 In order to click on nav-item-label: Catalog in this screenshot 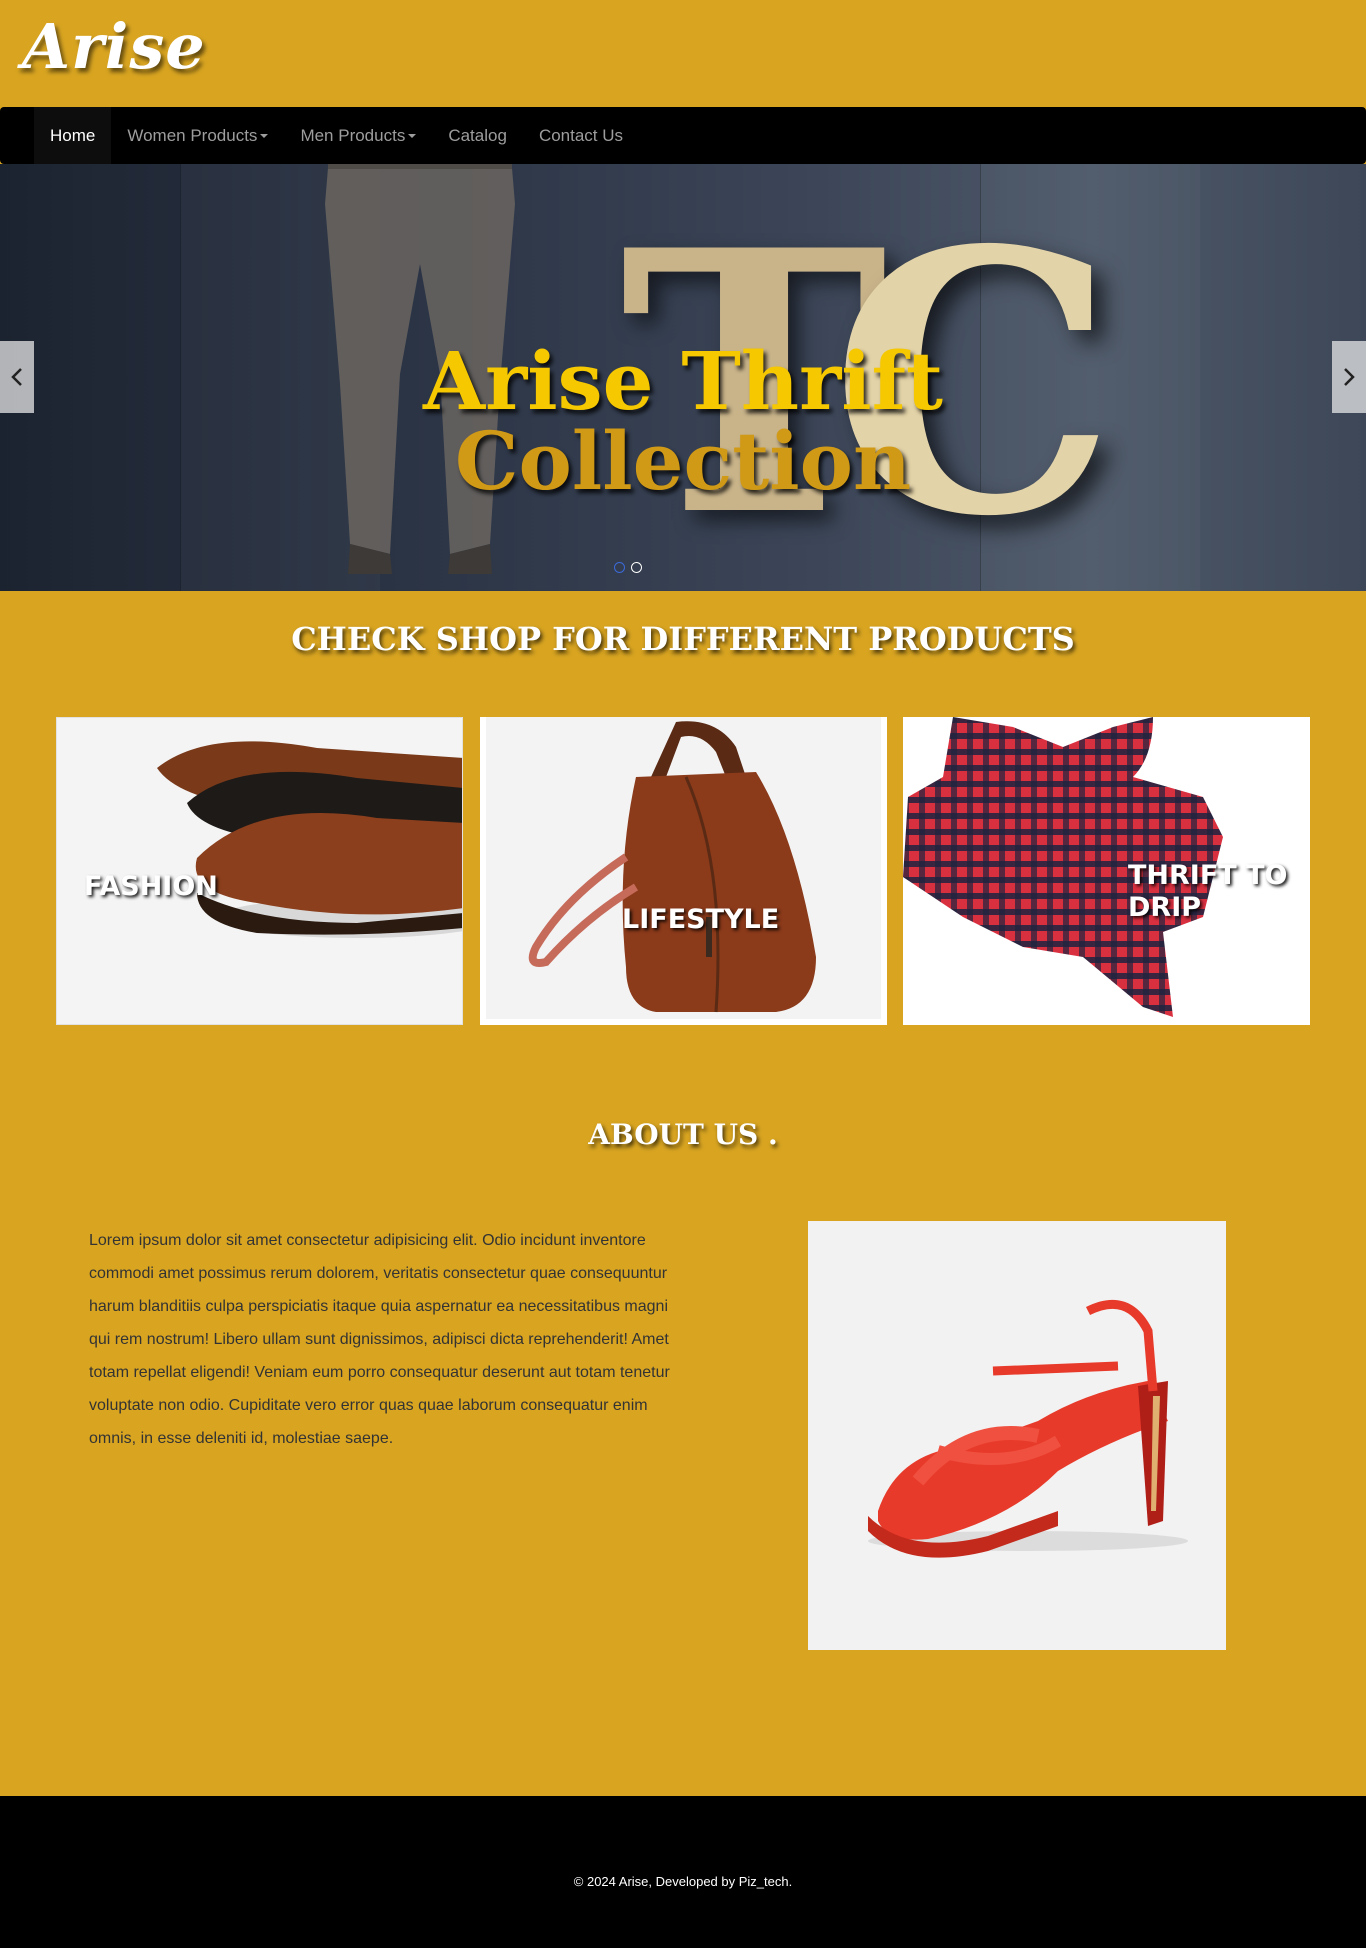, I will do `click(477, 135)`.